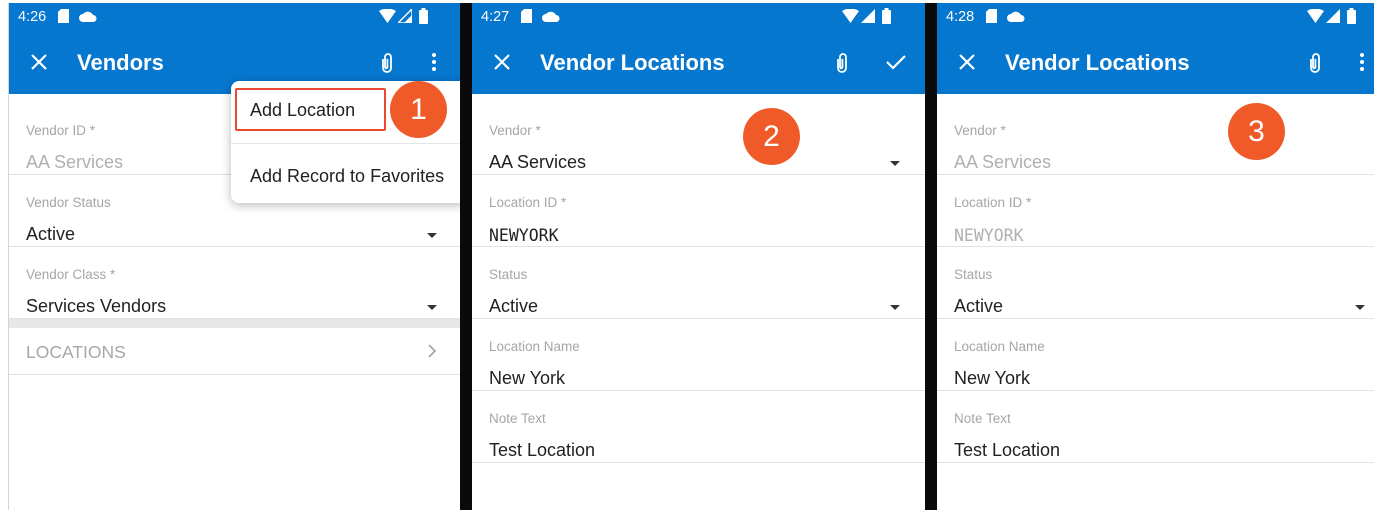  What do you see at coordinates (68, 202) in the screenshot?
I see `field-label: Vendor Status` at bounding box center [68, 202].